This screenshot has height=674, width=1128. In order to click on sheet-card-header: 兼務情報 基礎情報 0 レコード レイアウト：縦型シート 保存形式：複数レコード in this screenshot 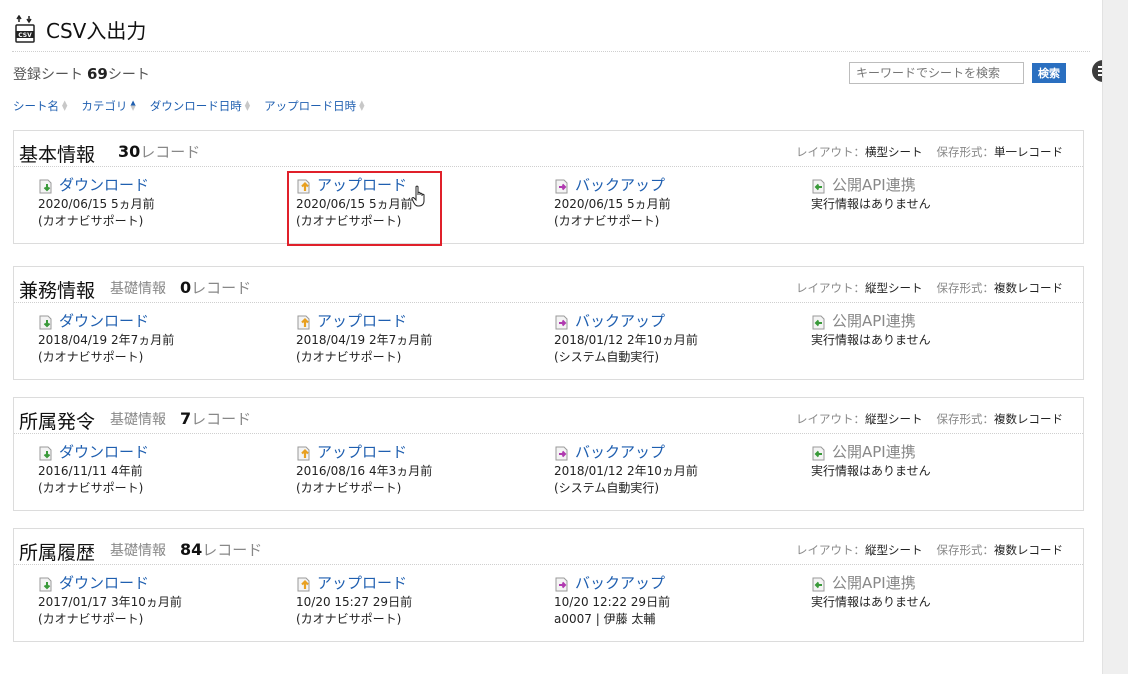, I will do `click(548, 285)`.